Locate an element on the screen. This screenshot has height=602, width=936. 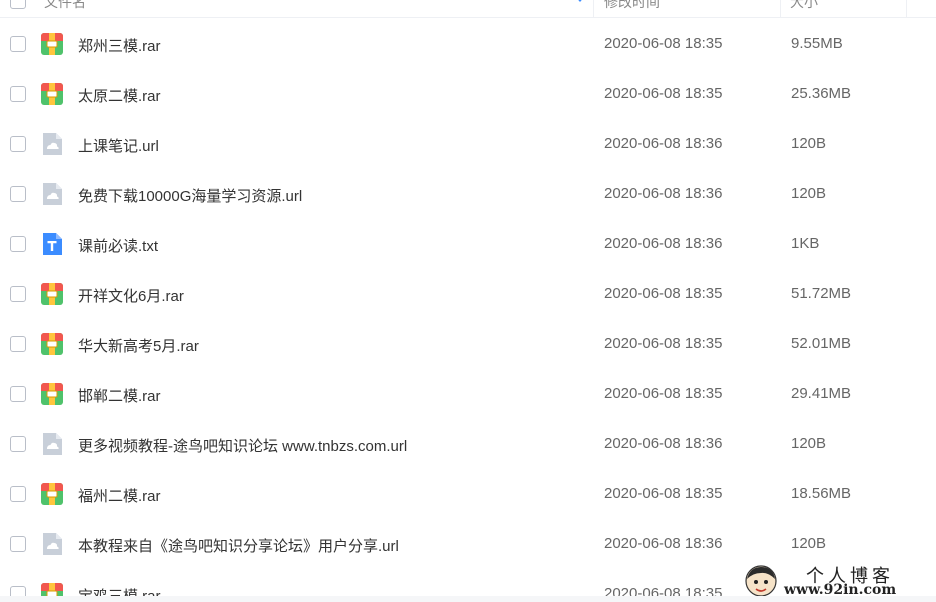
file-size: 9.55MB is located at coordinates (817, 43).